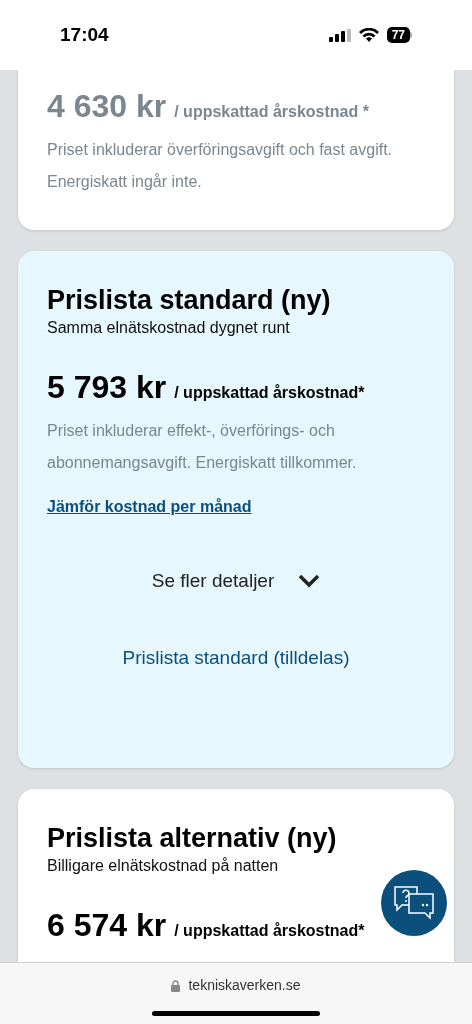 The width and height of the screenshot is (472, 1024). Describe the element at coordinates (163, 866) in the screenshot. I see `card-subtitle: Billigare elnätskostnad på natten` at that location.